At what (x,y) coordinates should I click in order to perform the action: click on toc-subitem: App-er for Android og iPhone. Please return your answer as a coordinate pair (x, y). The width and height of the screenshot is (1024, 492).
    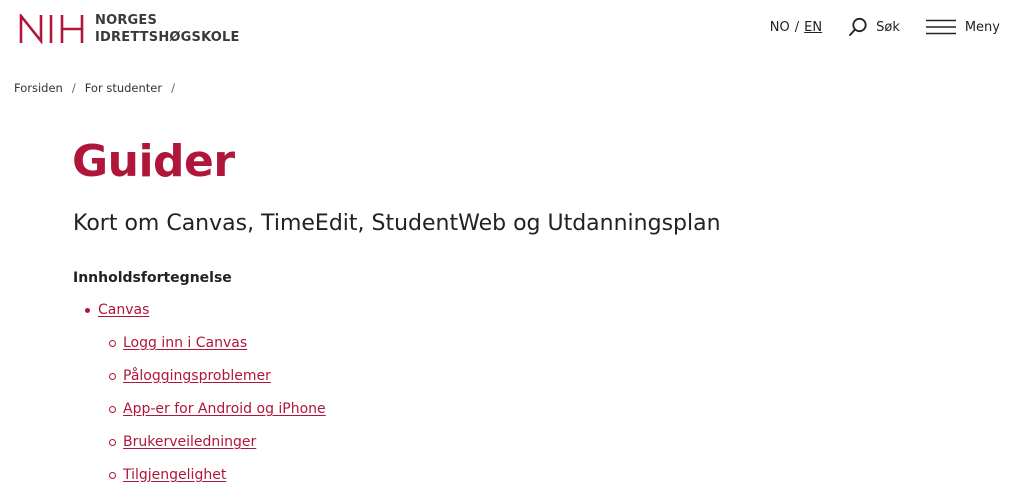
    Looking at the image, I should click on (217, 409).